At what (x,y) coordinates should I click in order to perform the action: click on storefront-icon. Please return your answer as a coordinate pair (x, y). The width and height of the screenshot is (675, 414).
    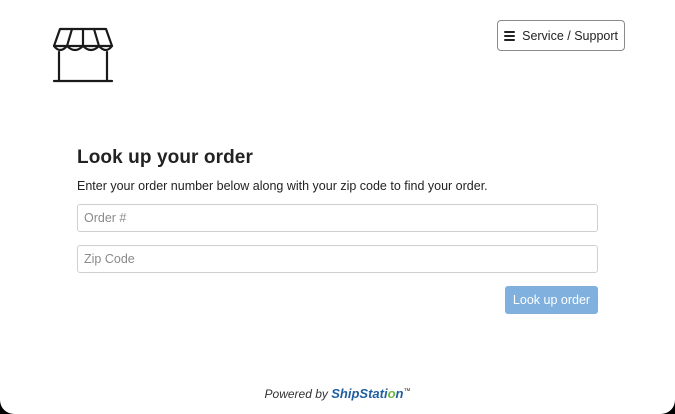
    Looking at the image, I should click on (83, 55).